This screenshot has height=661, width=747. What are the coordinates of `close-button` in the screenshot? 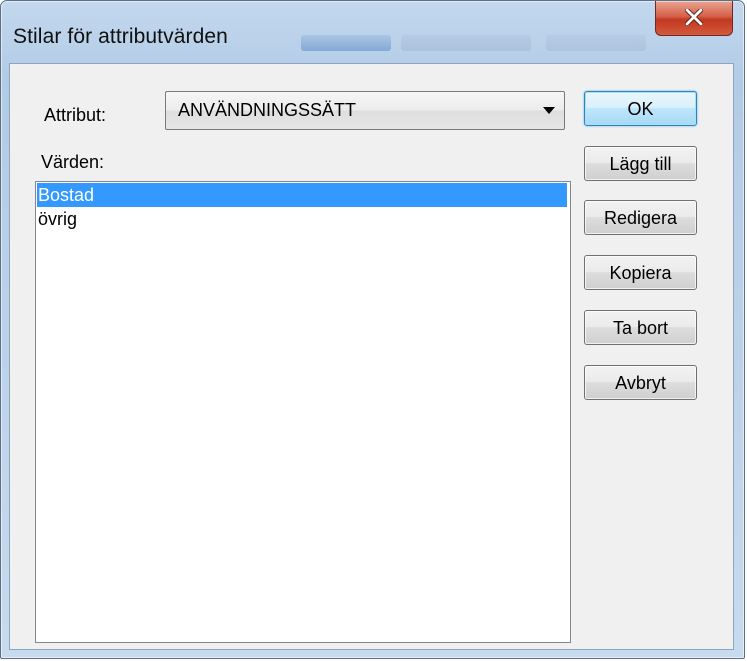 It's located at (694, 18).